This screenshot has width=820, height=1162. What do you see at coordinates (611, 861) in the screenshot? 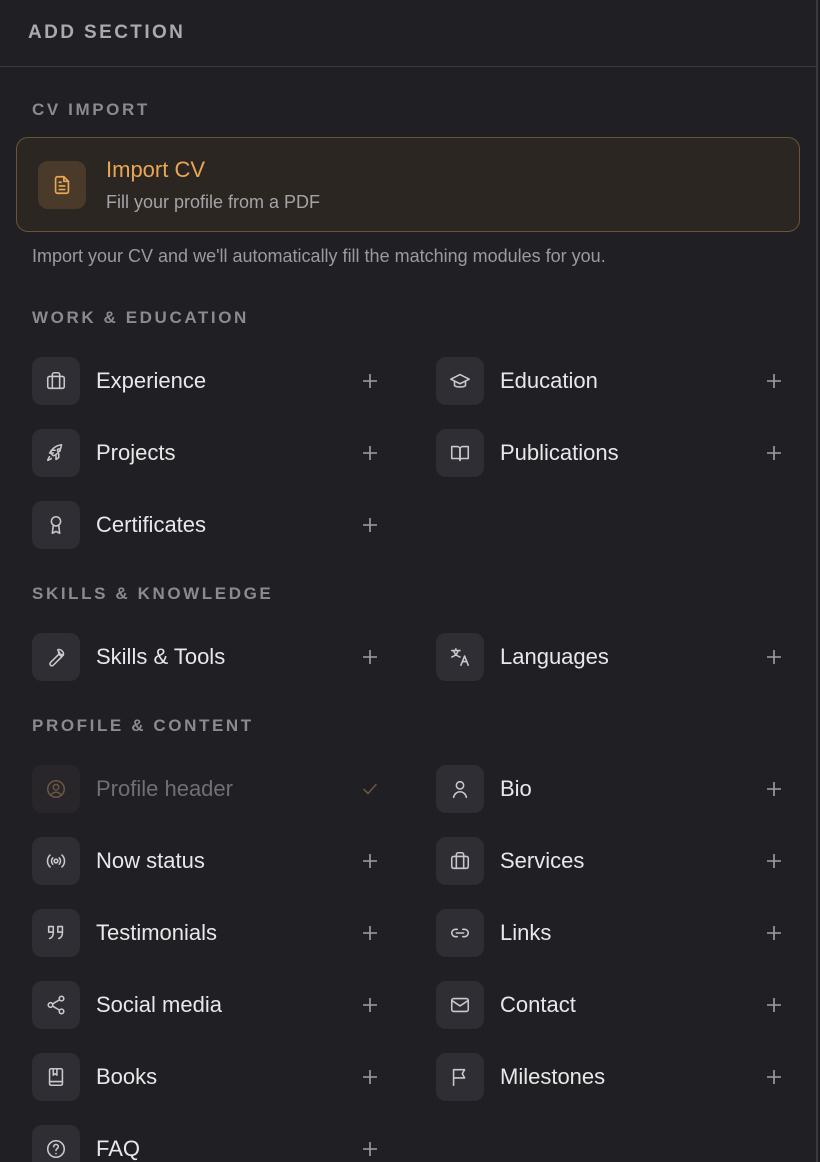
I see `add-services-item: Services` at bounding box center [611, 861].